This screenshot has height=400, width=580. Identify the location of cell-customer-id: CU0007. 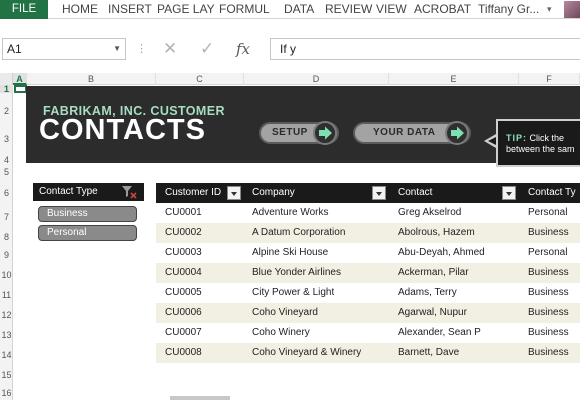
(183, 333).